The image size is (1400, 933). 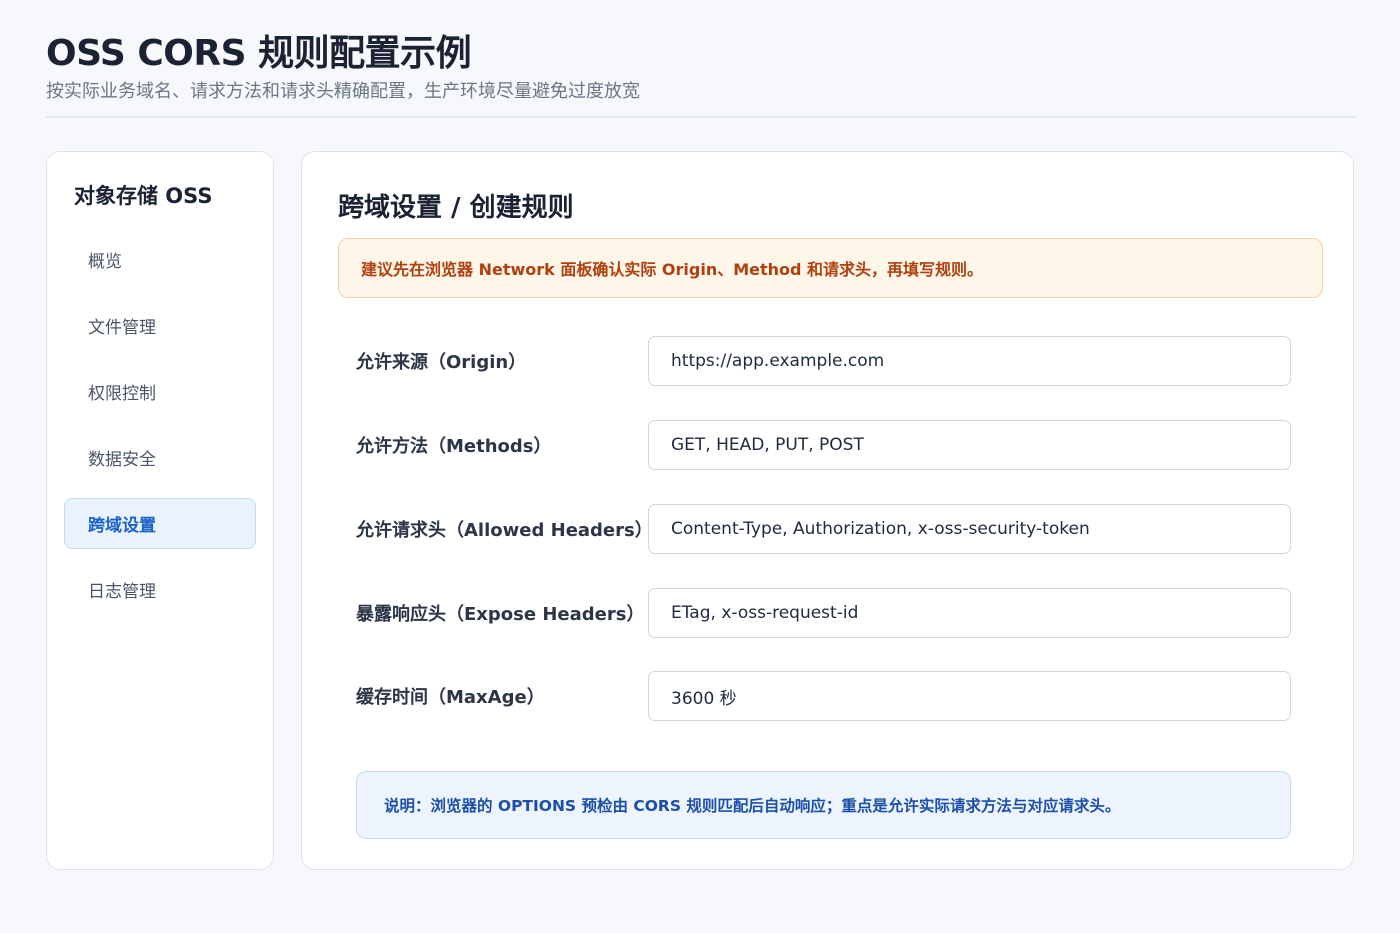 I want to click on form-row-maxage: 缓存时间（MaxAge）, so click(x=823, y=696).